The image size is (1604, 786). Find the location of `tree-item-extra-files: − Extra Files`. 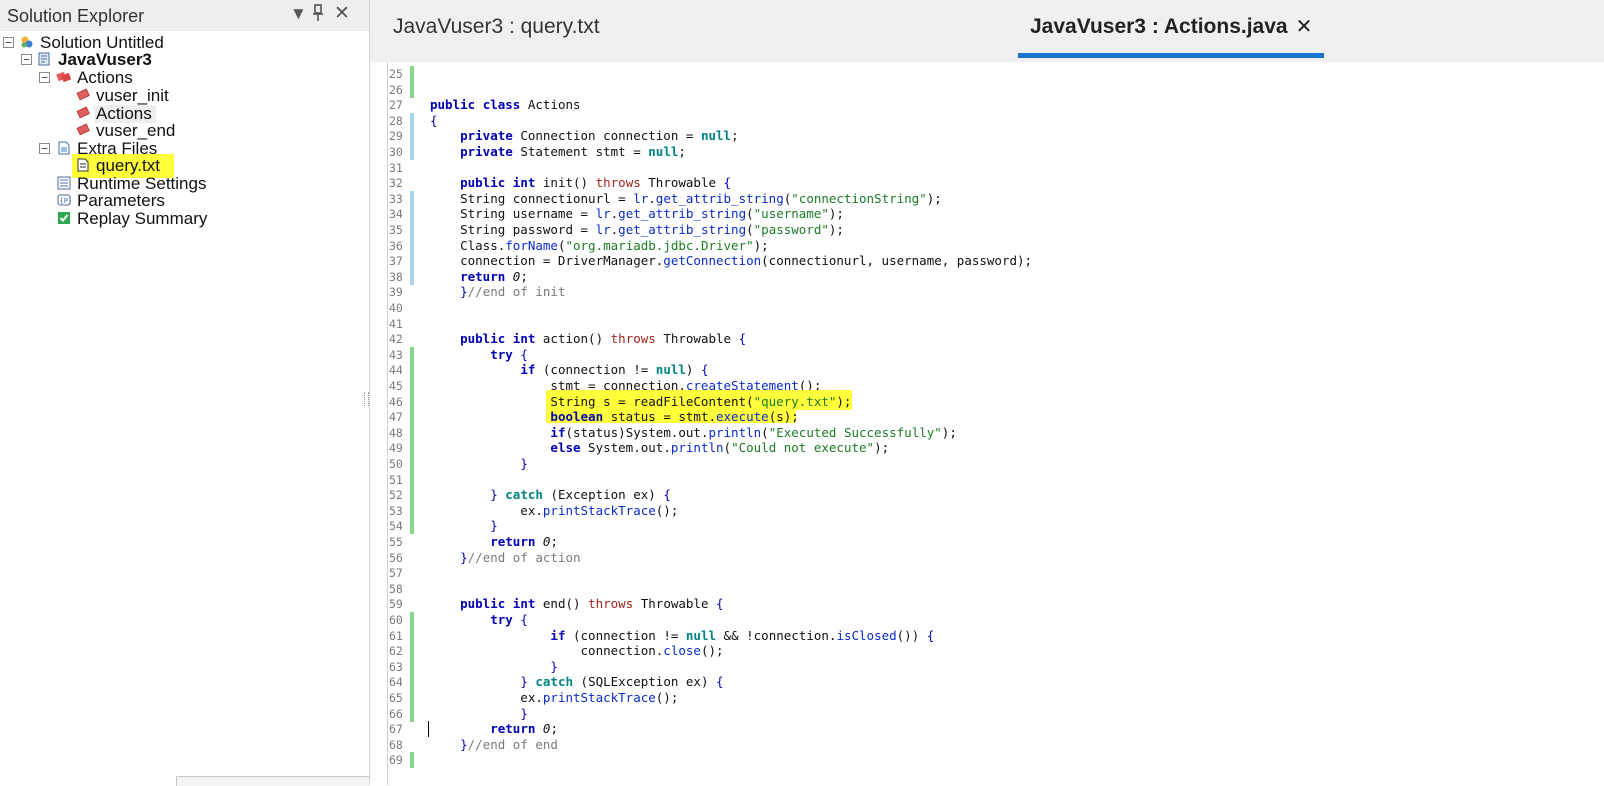

tree-item-extra-files: − Extra Files is located at coordinates (180, 149).